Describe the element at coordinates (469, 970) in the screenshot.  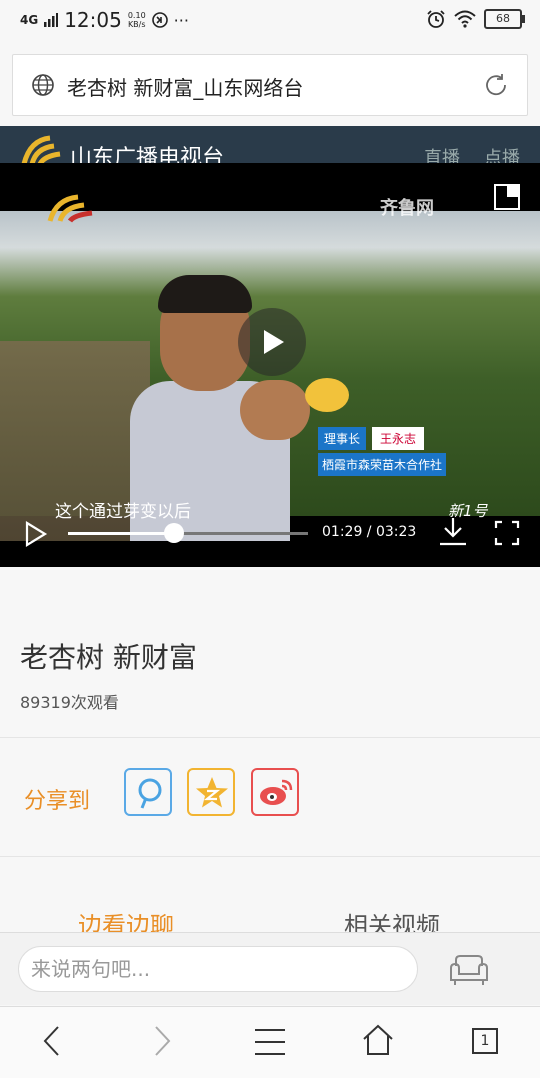
I see `sofa-icon` at that location.